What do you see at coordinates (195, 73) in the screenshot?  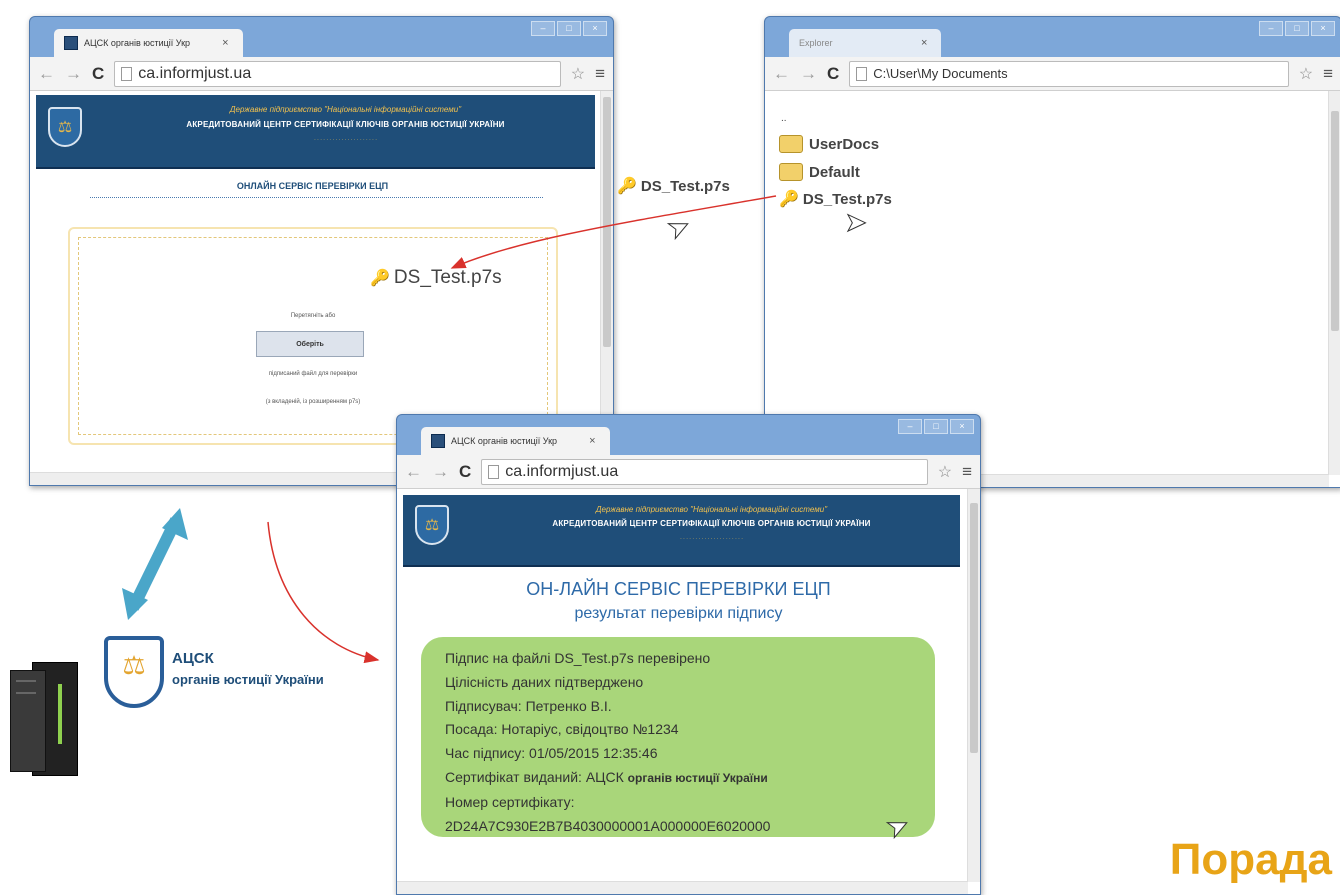 I see `url-text: ca.informjust.ua` at bounding box center [195, 73].